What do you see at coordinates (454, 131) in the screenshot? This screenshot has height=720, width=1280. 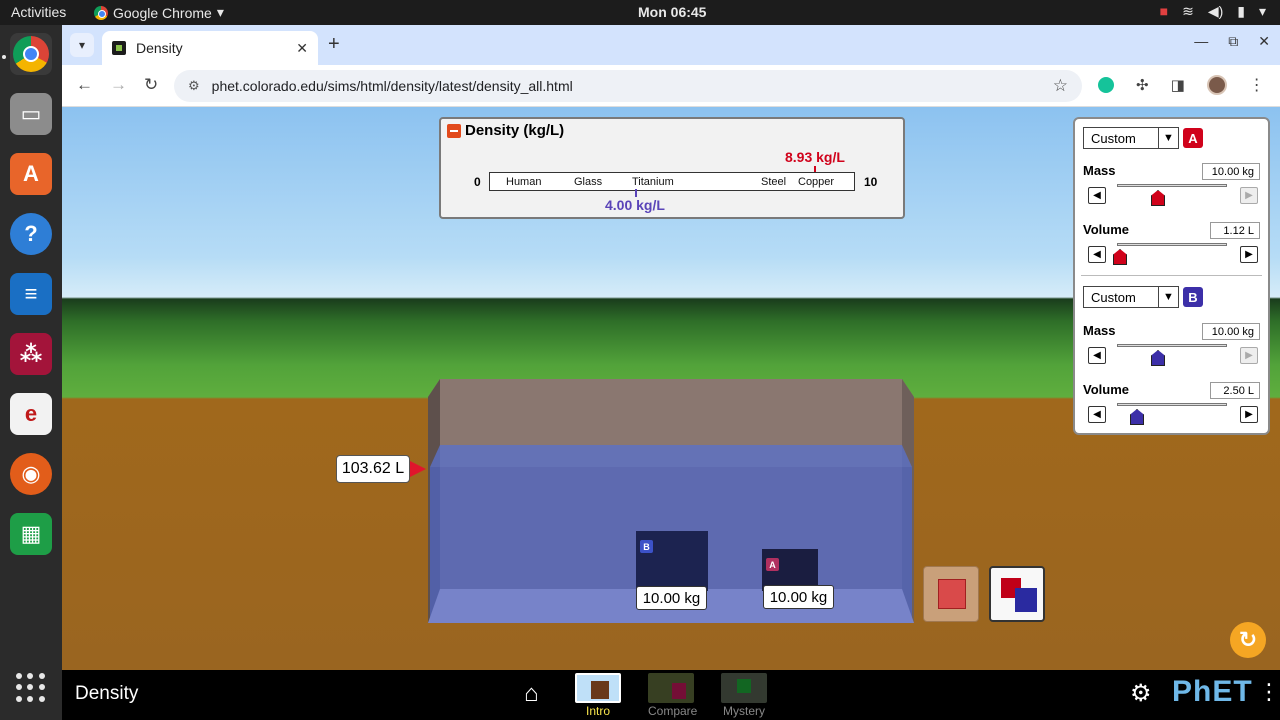 I see `collapse-panel-icon` at bounding box center [454, 131].